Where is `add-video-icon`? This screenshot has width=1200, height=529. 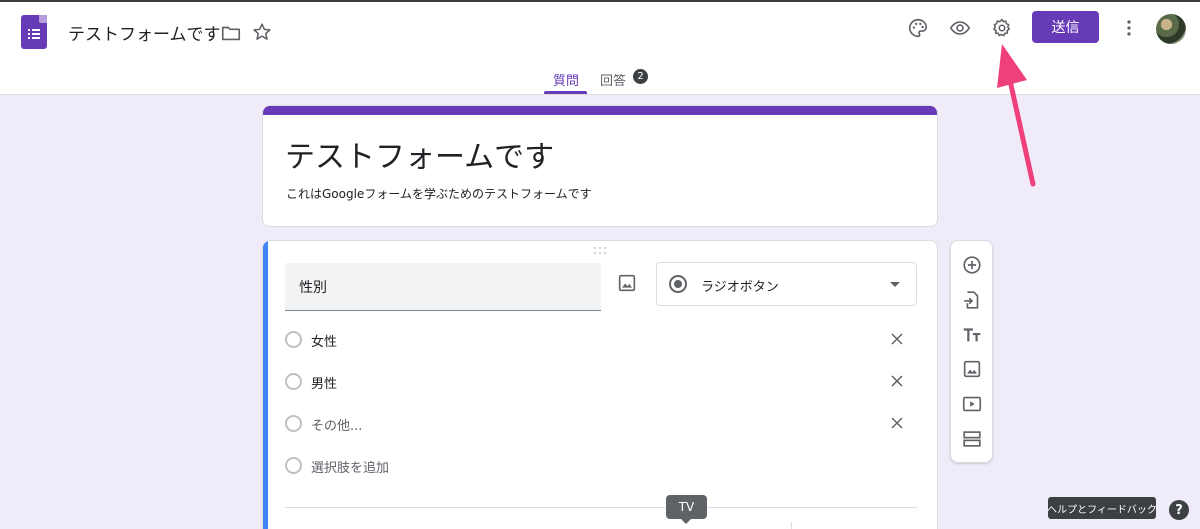
add-video-icon is located at coordinates (972, 404).